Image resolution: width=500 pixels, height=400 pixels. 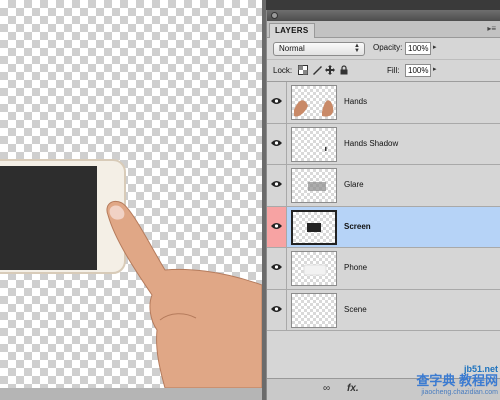 I want to click on canvas-status-bar, so click(x=131, y=394).